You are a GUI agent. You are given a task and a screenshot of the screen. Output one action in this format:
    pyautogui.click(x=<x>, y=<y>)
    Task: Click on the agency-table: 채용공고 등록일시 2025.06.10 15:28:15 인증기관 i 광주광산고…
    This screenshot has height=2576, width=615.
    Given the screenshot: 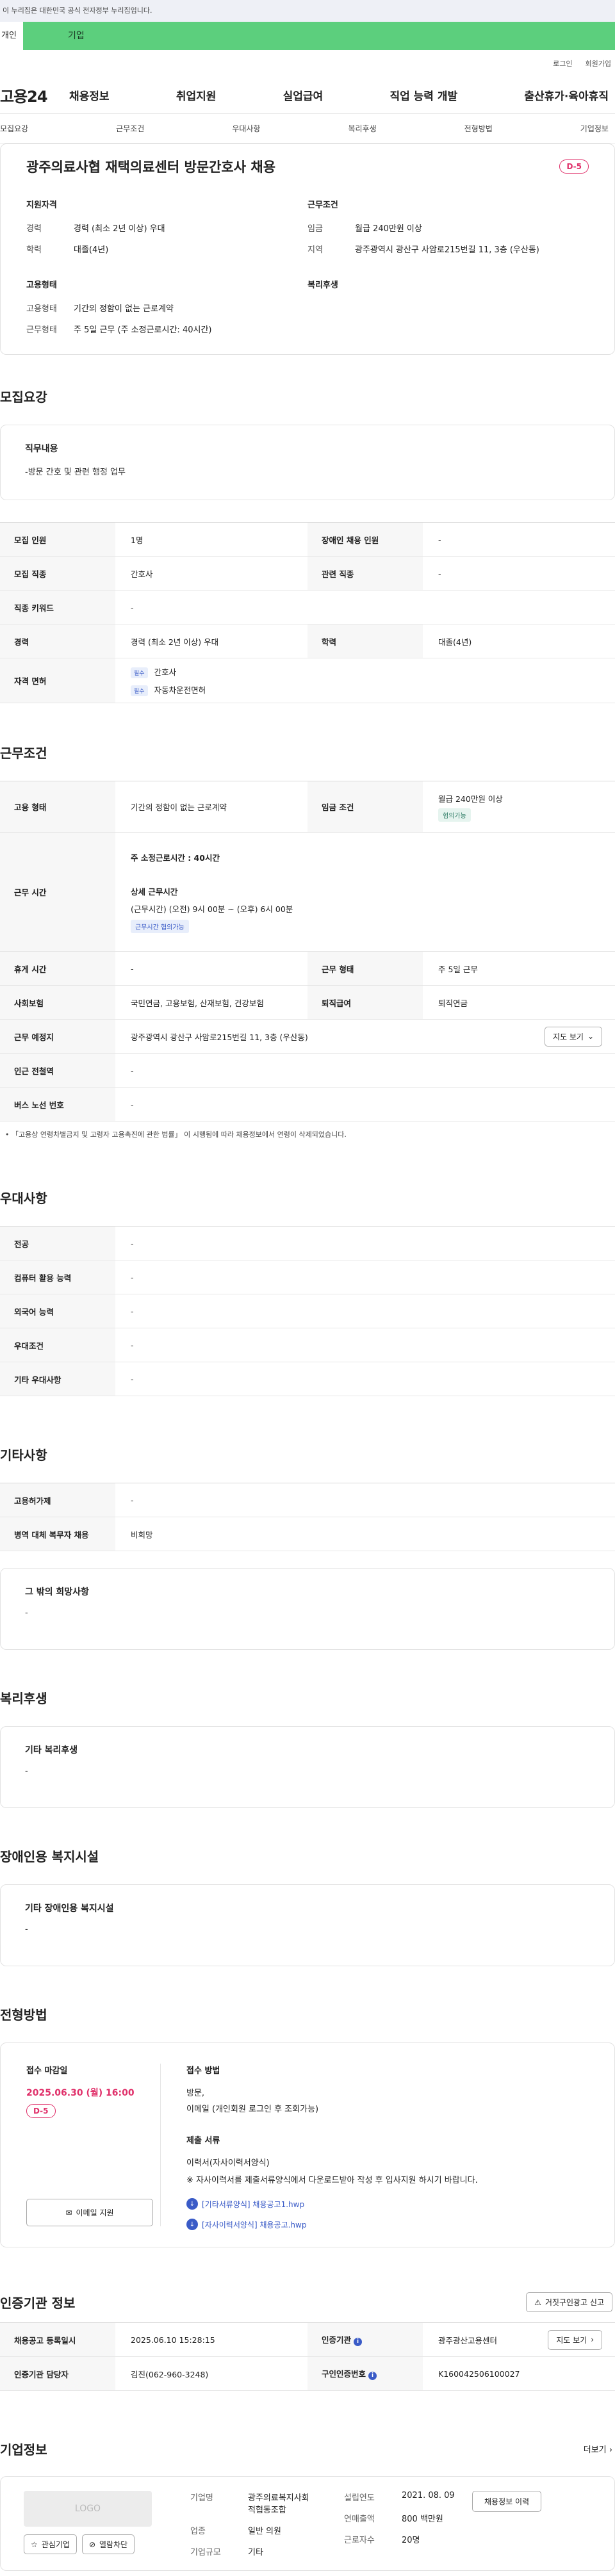 What is the action you would take?
    pyautogui.click(x=307, y=2356)
    